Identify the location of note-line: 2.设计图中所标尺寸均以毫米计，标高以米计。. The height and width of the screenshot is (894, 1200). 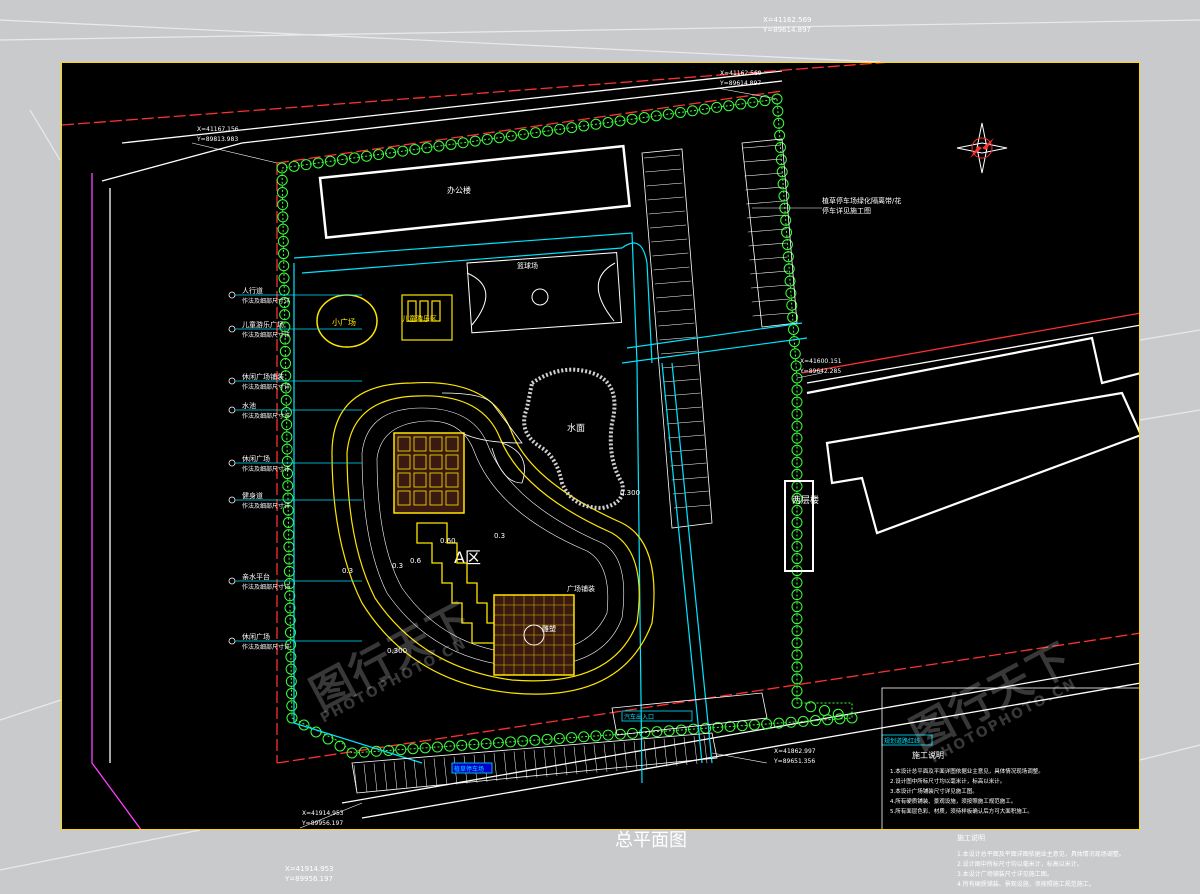
(947, 781).